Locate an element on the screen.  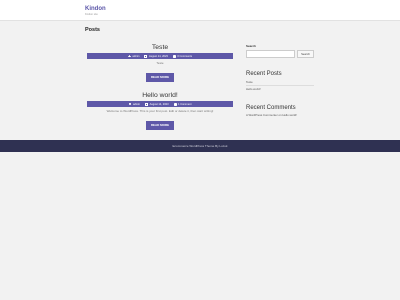
post-comments-label: 0 Comments is located at coordinates (185, 56).